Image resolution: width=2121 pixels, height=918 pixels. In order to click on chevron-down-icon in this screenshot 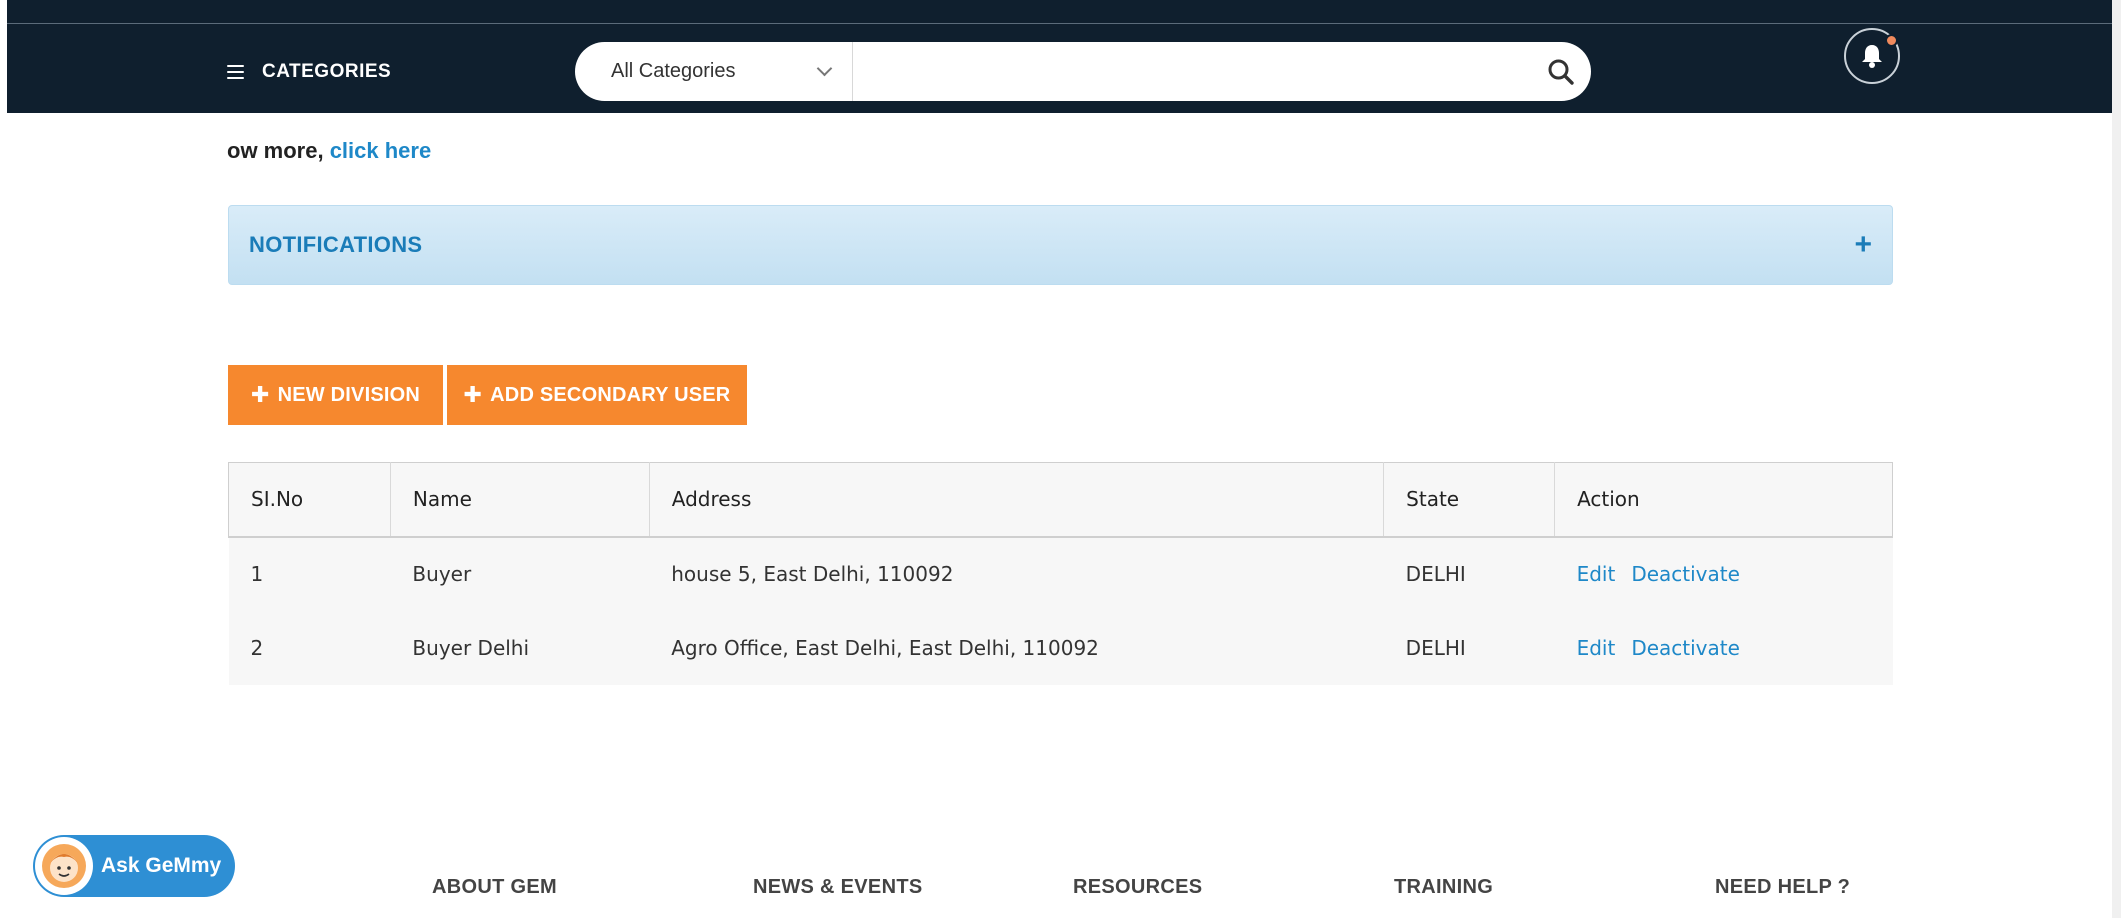, I will do `click(824, 68)`.